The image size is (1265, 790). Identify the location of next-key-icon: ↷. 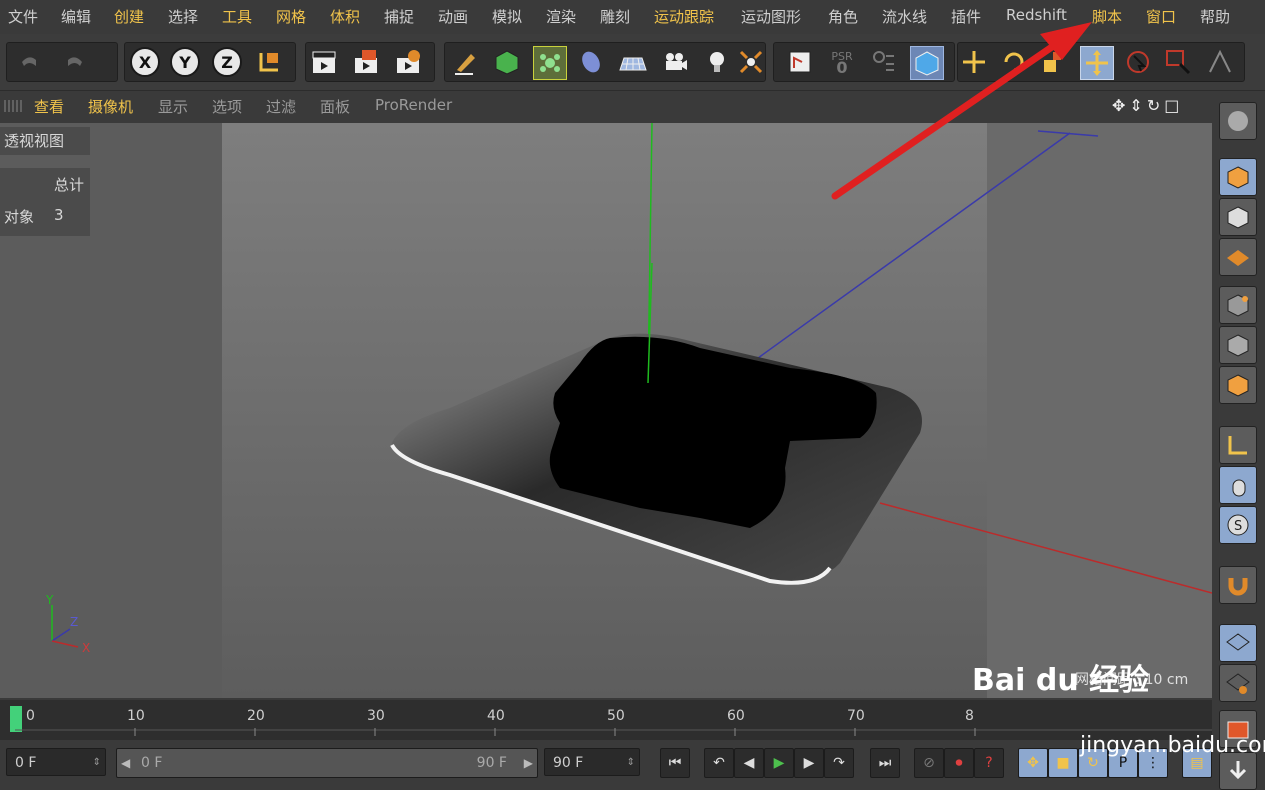
(839, 763).